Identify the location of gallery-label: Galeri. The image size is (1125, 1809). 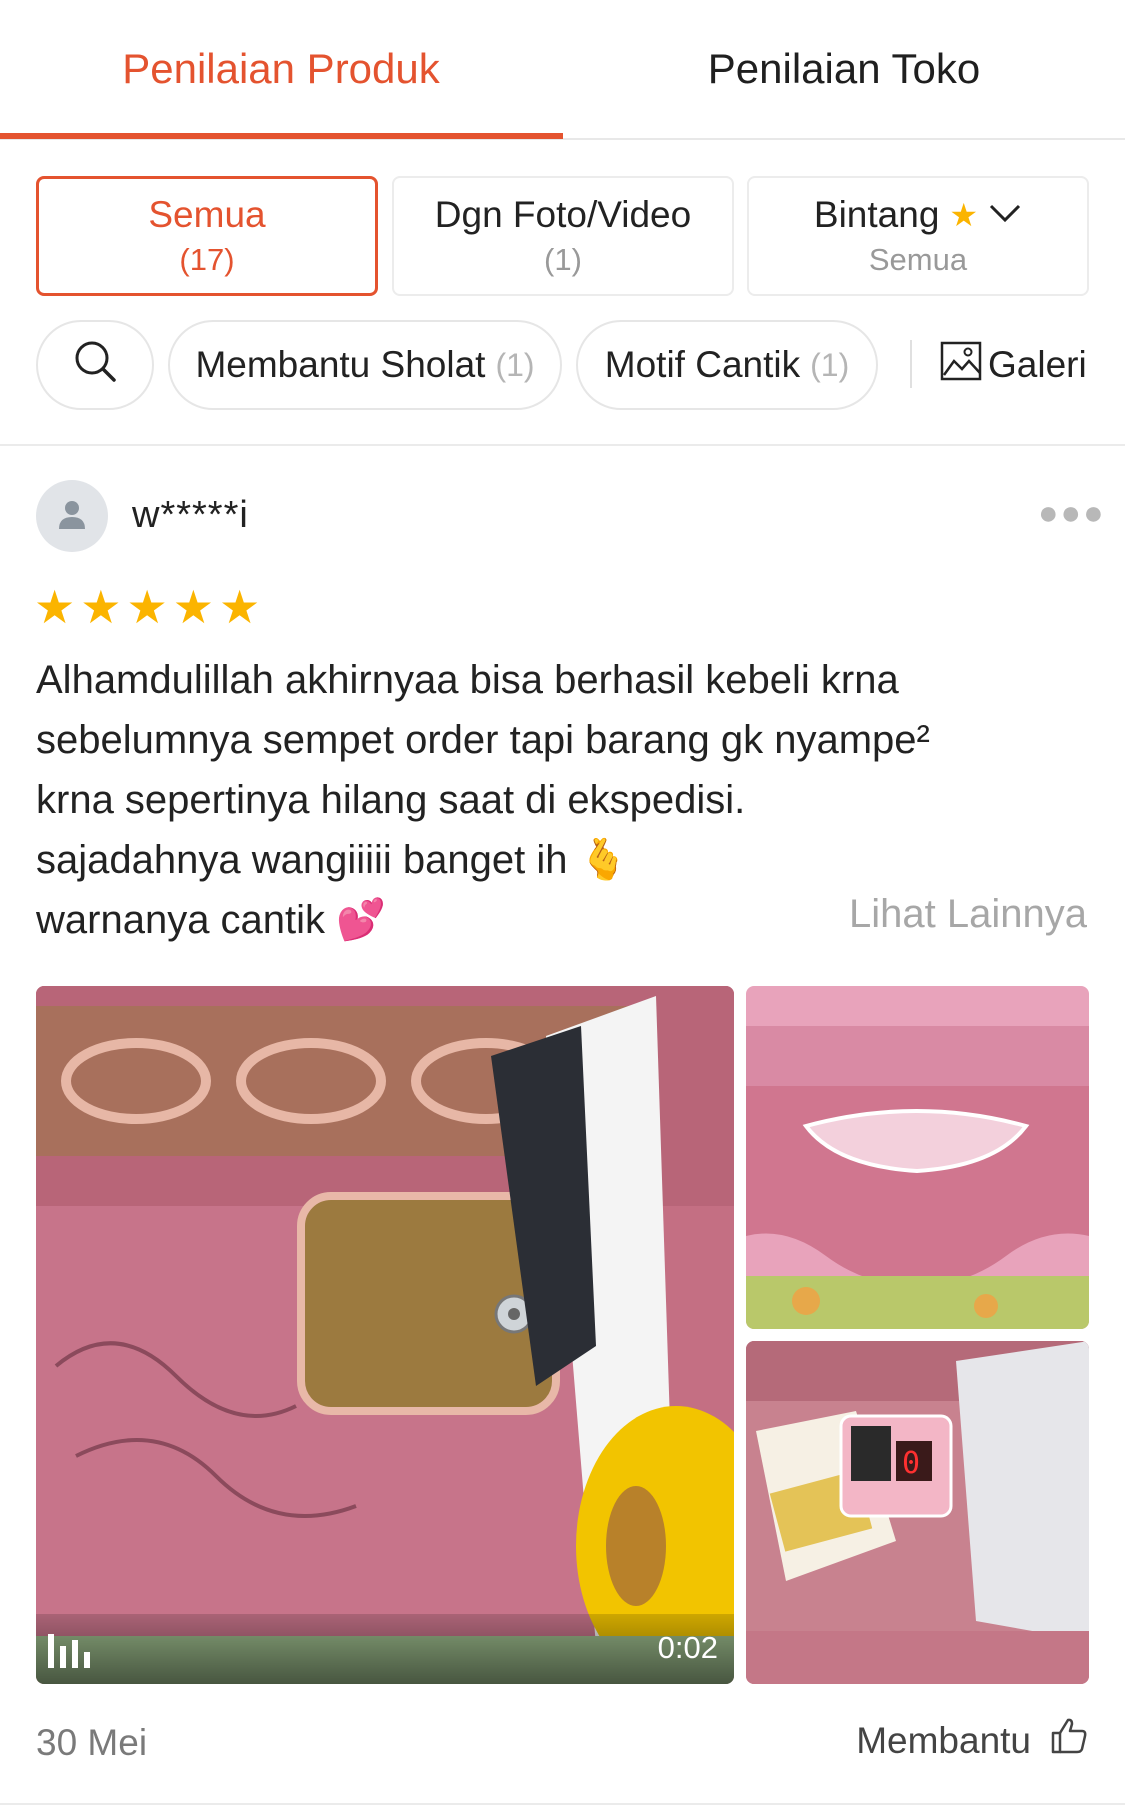
(1037, 364).